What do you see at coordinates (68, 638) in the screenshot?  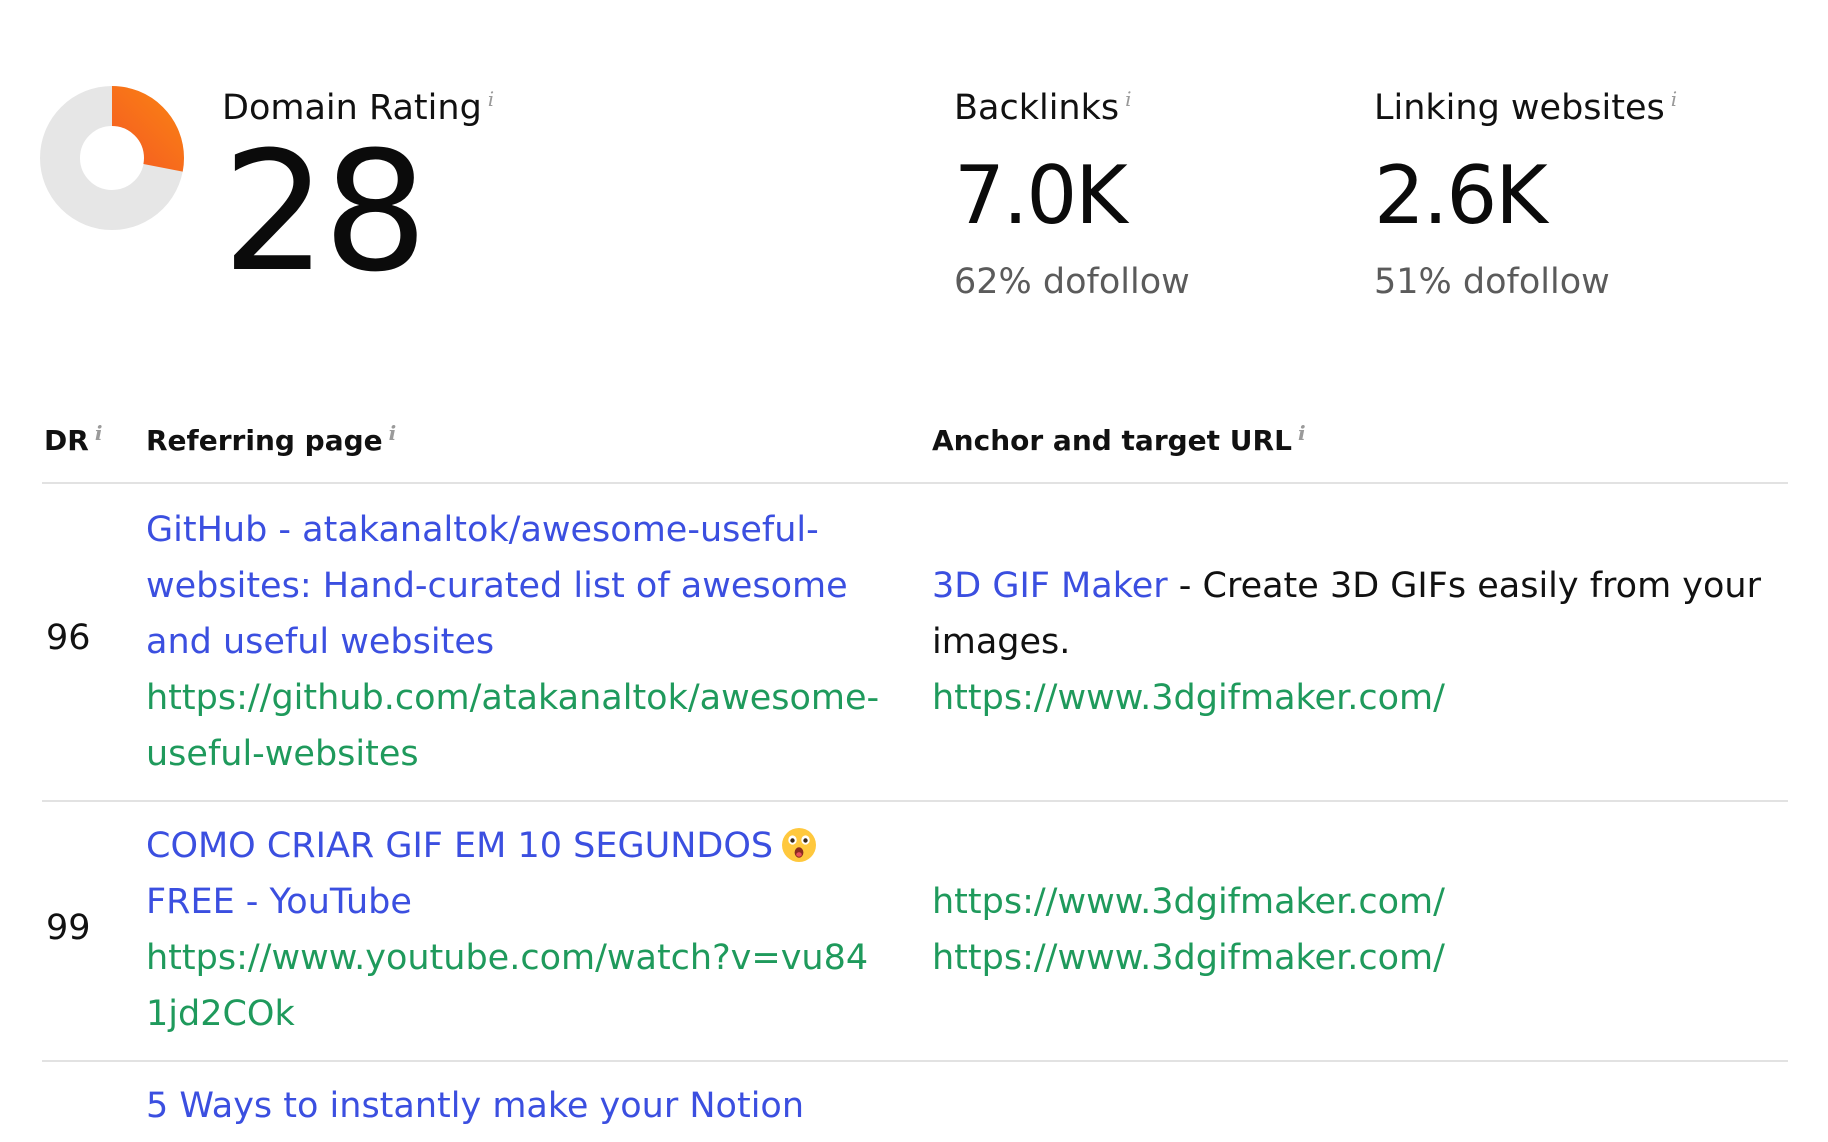 I see `dr-value: 96` at bounding box center [68, 638].